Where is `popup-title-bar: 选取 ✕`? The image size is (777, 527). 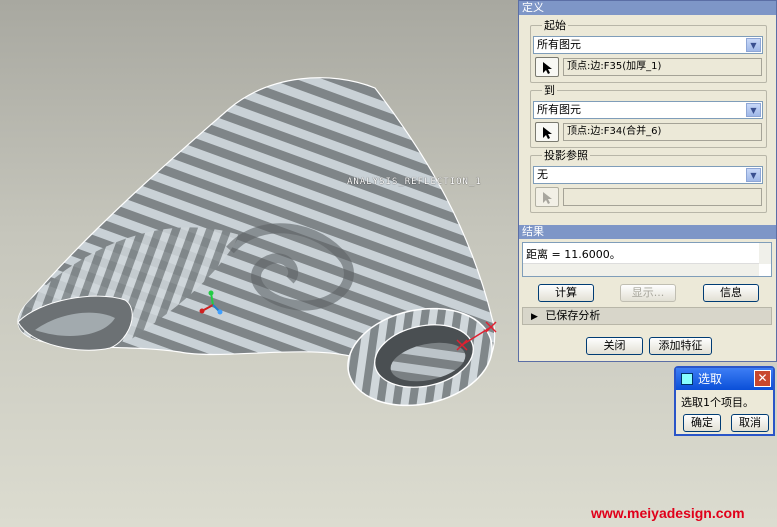
popup-title-bar: 选取 ✕ is located at coordinates (724, 379).